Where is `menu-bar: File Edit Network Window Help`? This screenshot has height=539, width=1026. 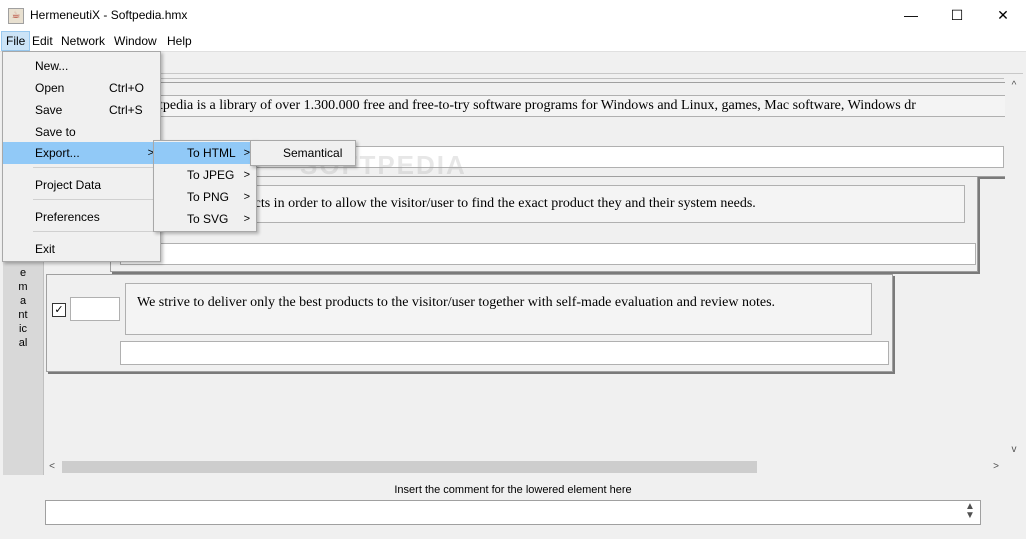
menu-bar: File Edit Network Window Help is located at coordinates (513, 41).